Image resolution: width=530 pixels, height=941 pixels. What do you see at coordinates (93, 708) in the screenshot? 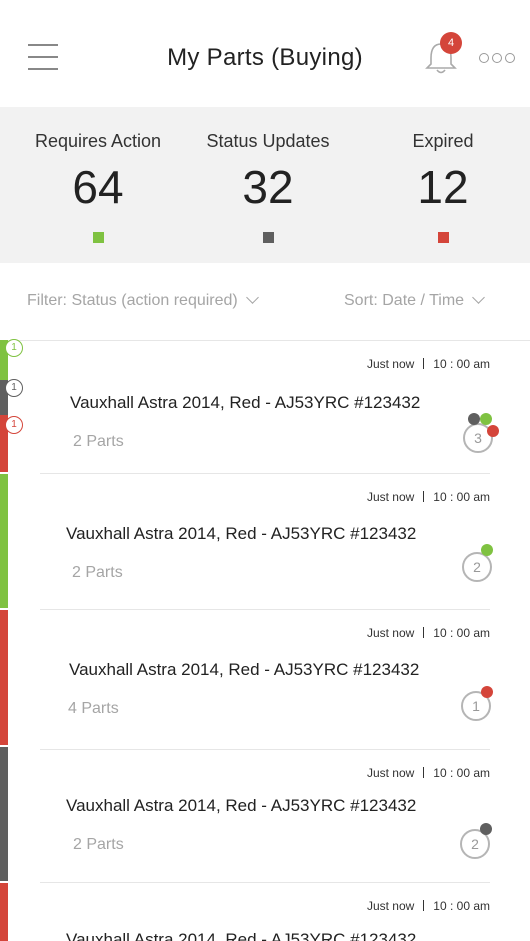
I see `item-parts-count: 4 Parts` at bounding box center [93, 708].